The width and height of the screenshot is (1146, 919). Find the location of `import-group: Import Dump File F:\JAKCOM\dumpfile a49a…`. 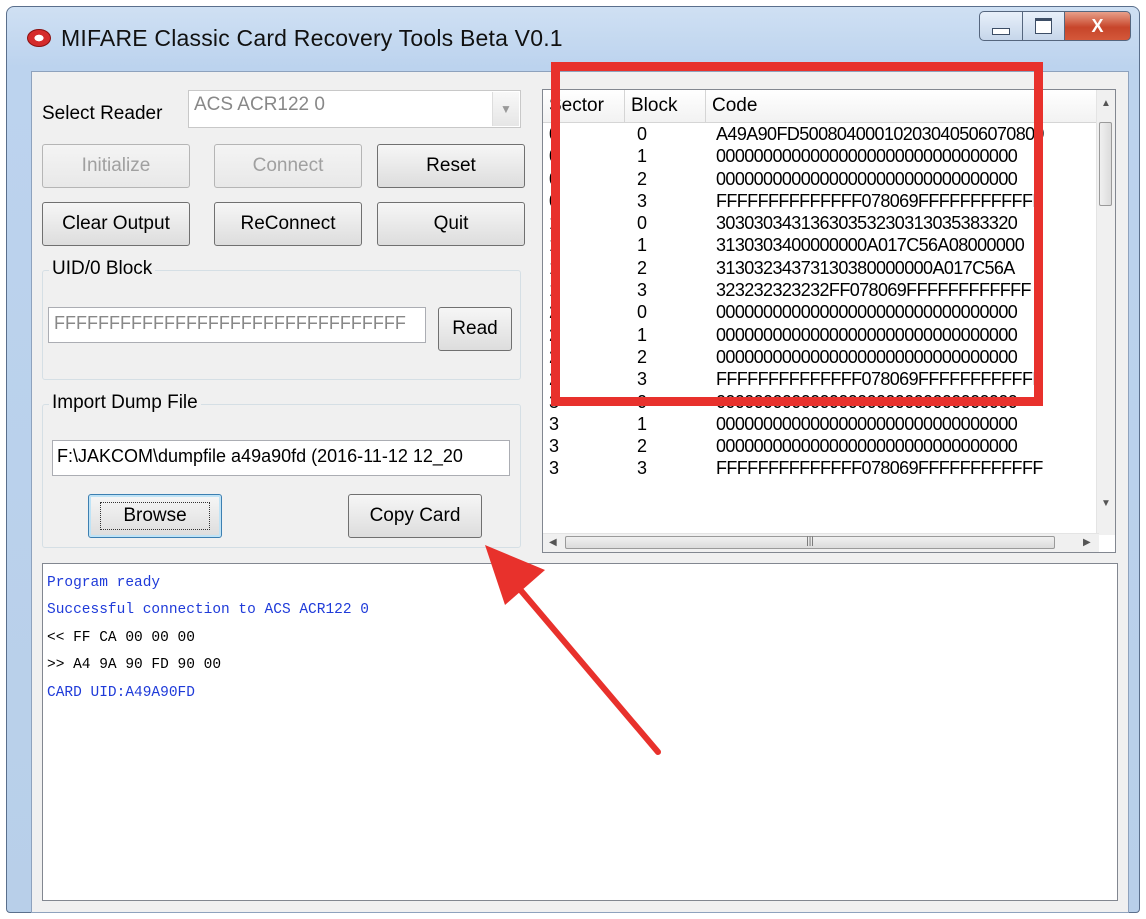

import-group: Import Dump File F:\JAKCOM\dumpfile a49a… is located at coordinates (281, 470).